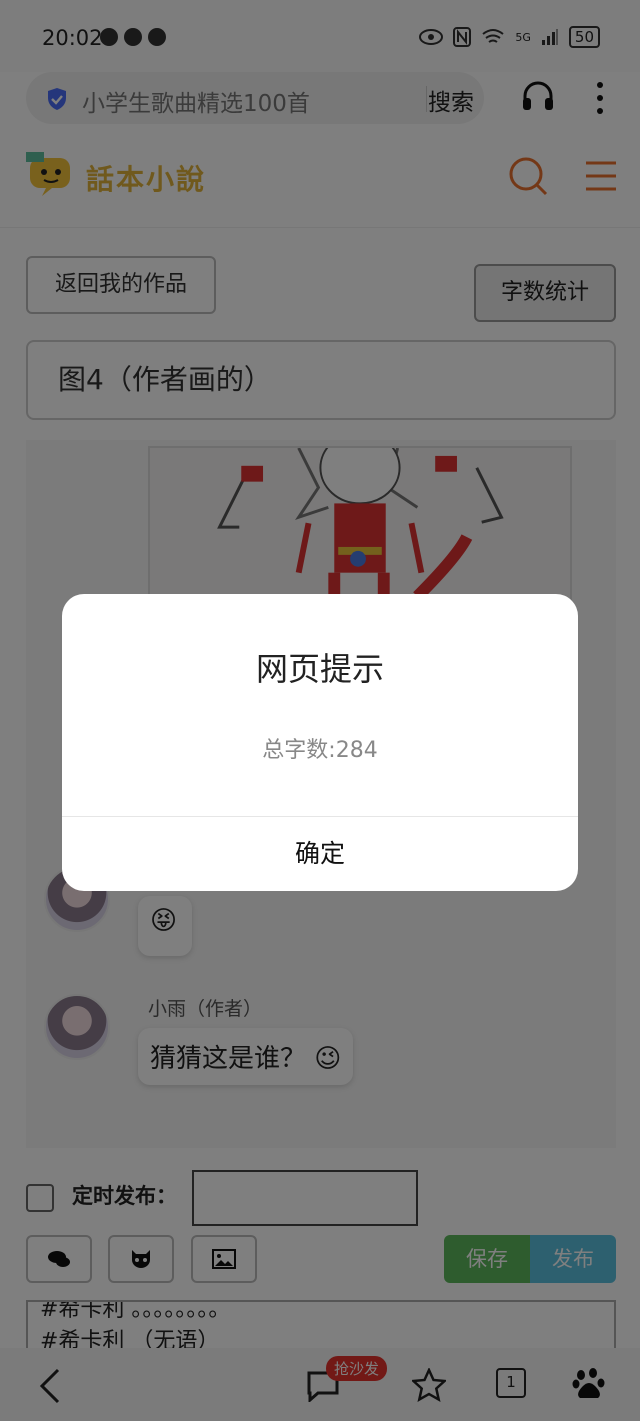 Image resolution: width=640 pixels, height=1421 pixels. Describe the element at coordinates (320, 854) in the screenshot. I see `confirm-button: 确定` at that location.